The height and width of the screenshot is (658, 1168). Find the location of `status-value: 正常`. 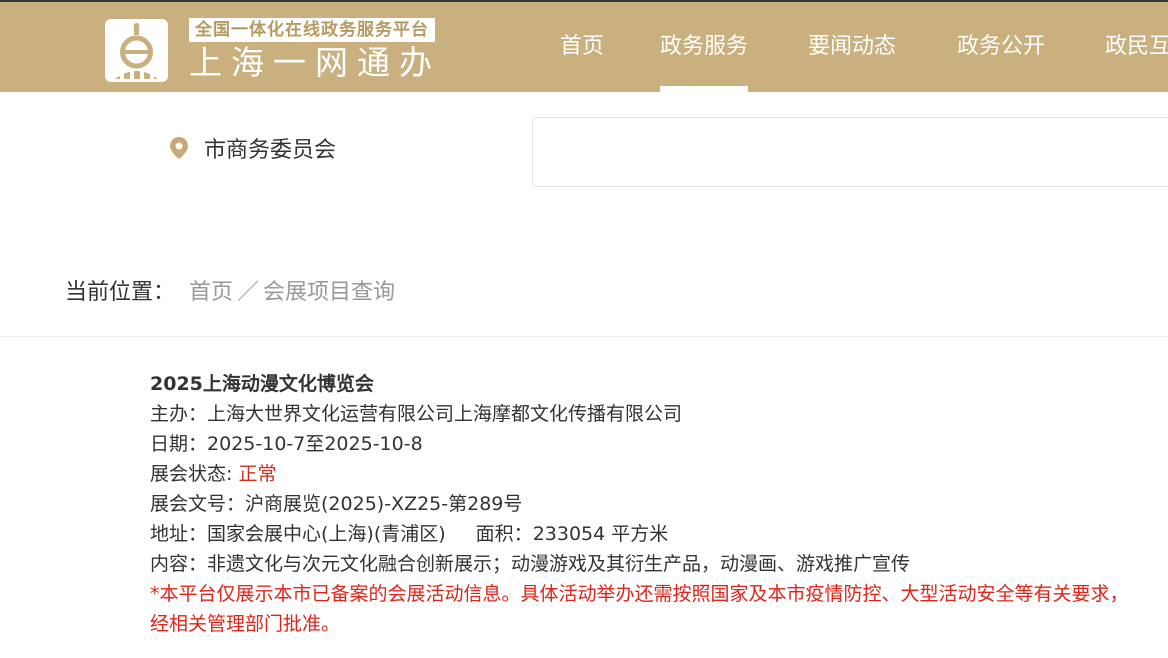

status-value: 正常 is located at coordinates (257, 474).